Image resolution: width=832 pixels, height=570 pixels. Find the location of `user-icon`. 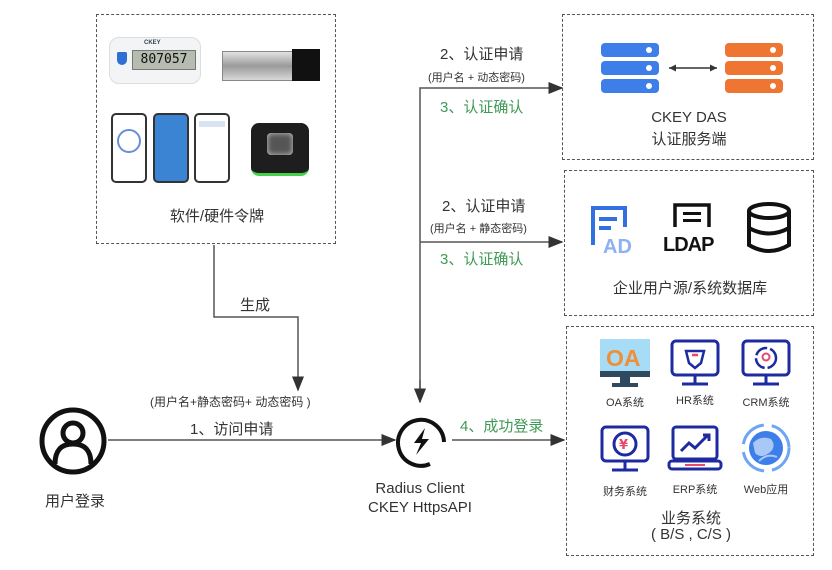

user-icon is located at coordinates (73, 441).